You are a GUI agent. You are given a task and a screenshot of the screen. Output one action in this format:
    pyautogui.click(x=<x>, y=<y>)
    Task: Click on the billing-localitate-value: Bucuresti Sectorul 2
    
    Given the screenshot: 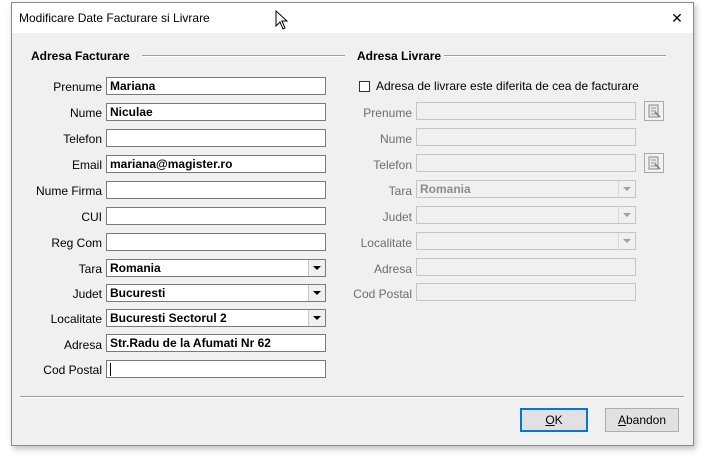 What is the action you would take?
    pyautogui.click(x=168, y=318)
    